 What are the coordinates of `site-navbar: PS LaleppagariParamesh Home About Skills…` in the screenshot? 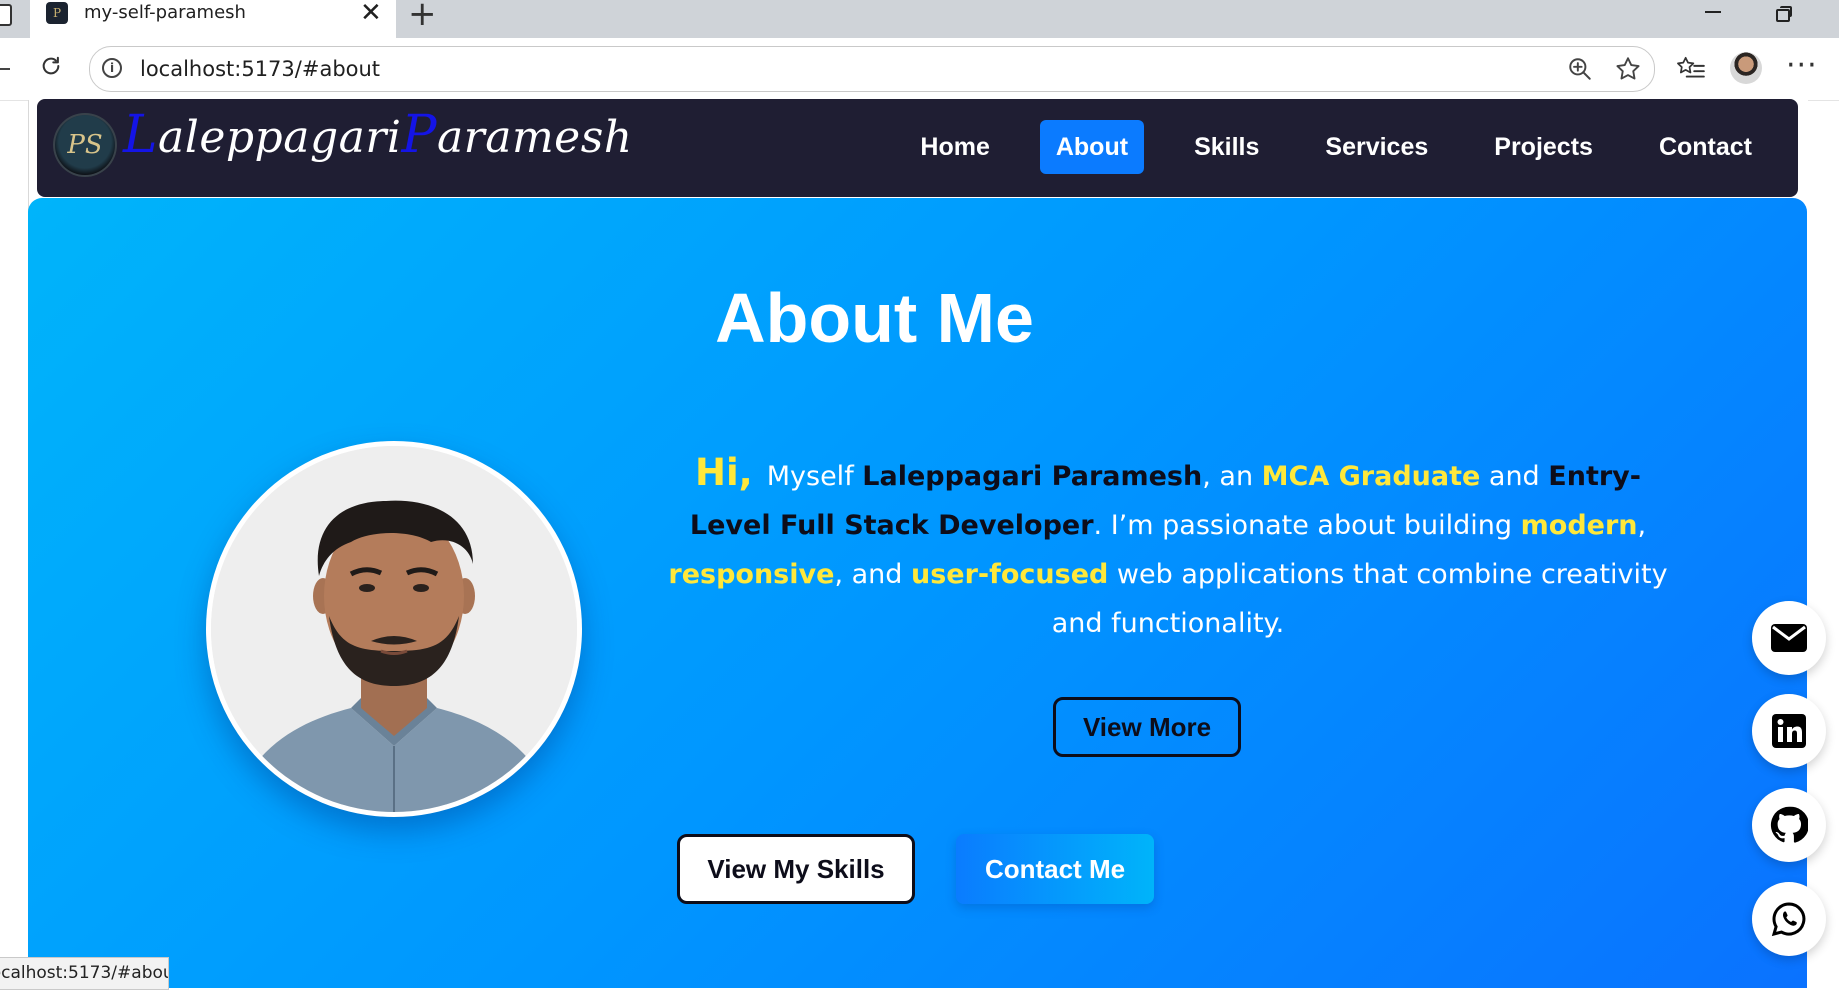 It's located at (917, 148).